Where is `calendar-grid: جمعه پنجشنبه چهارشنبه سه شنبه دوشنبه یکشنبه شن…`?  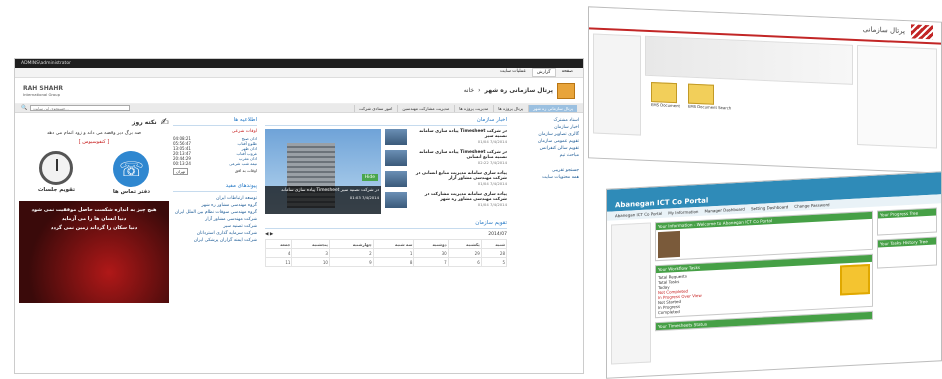
calendar-grid: جمعه پنجشنبه چهارشنبه سه شنبه دوشنبه یکشنبه شن… is located at coordinates (386, 253).